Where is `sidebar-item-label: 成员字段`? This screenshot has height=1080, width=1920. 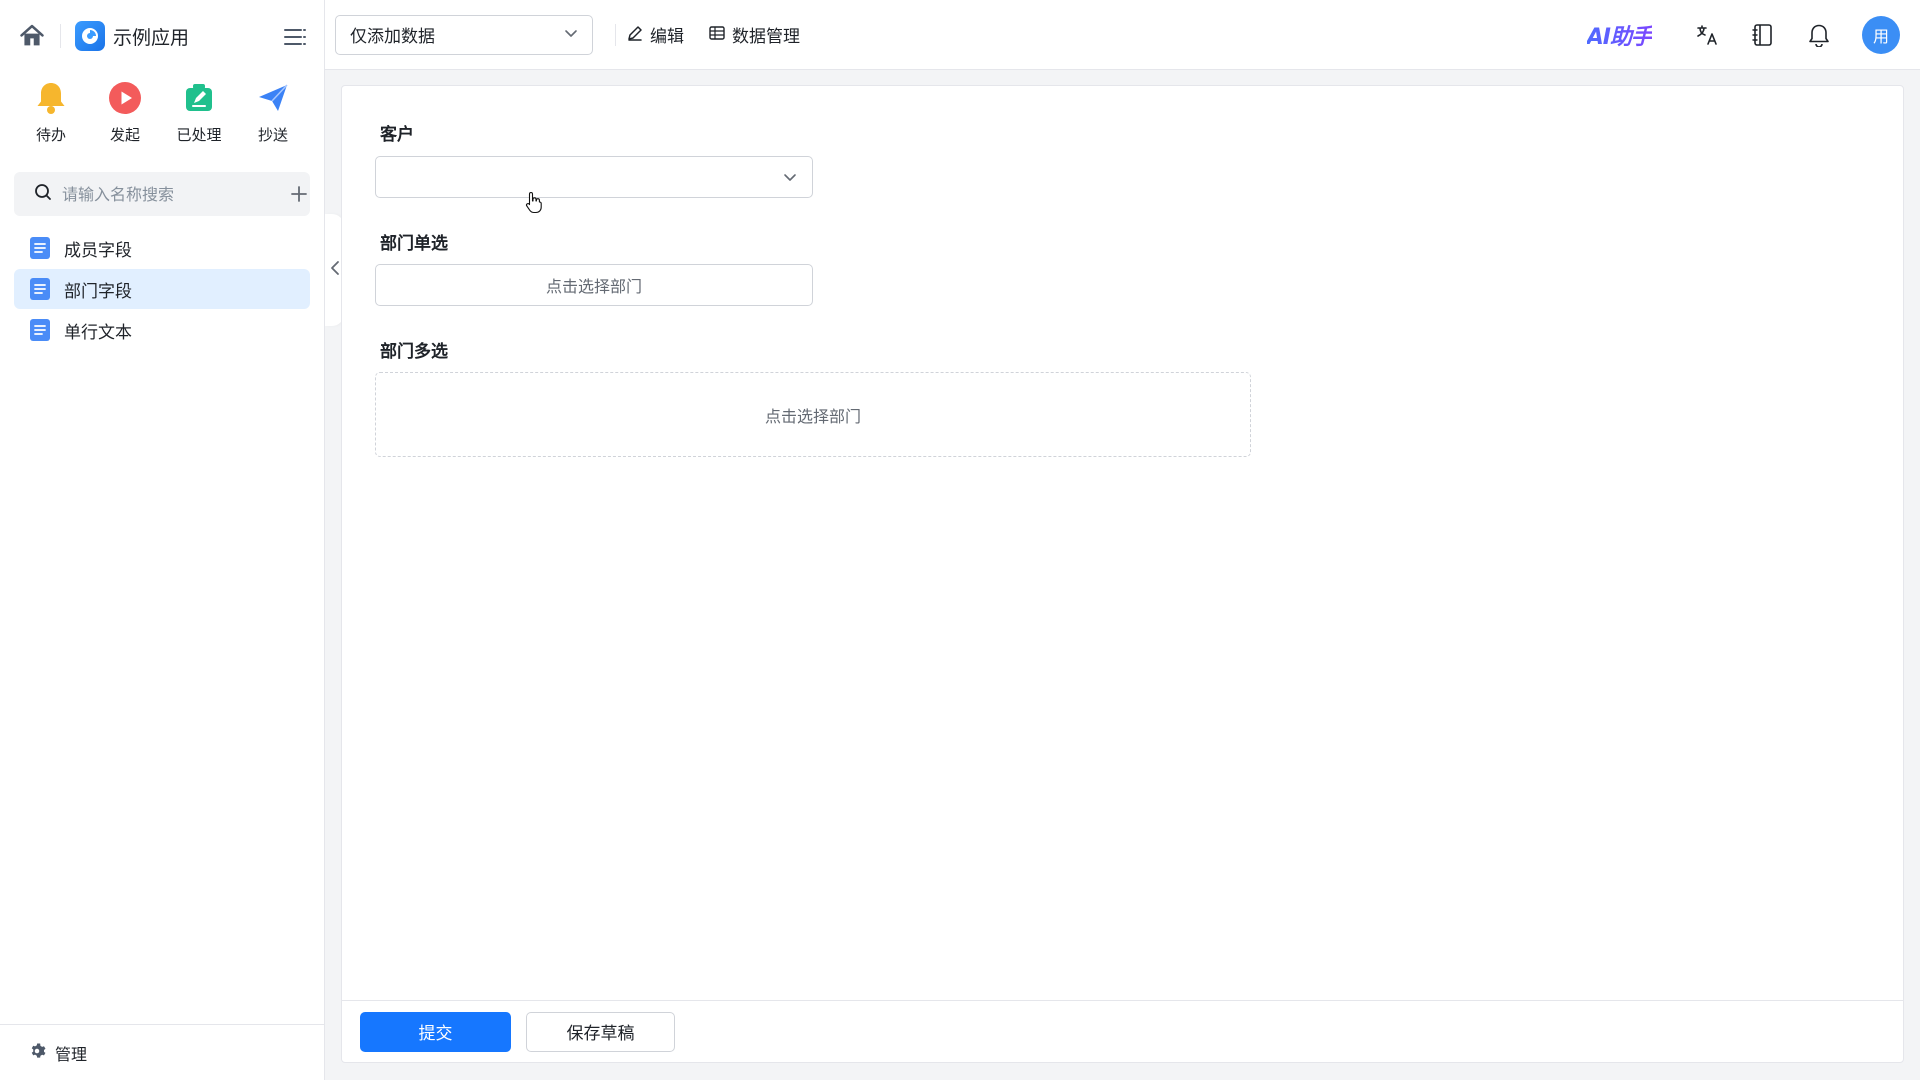
sidebar-item-label: 成员字段 is located at coordinates (98, 250).